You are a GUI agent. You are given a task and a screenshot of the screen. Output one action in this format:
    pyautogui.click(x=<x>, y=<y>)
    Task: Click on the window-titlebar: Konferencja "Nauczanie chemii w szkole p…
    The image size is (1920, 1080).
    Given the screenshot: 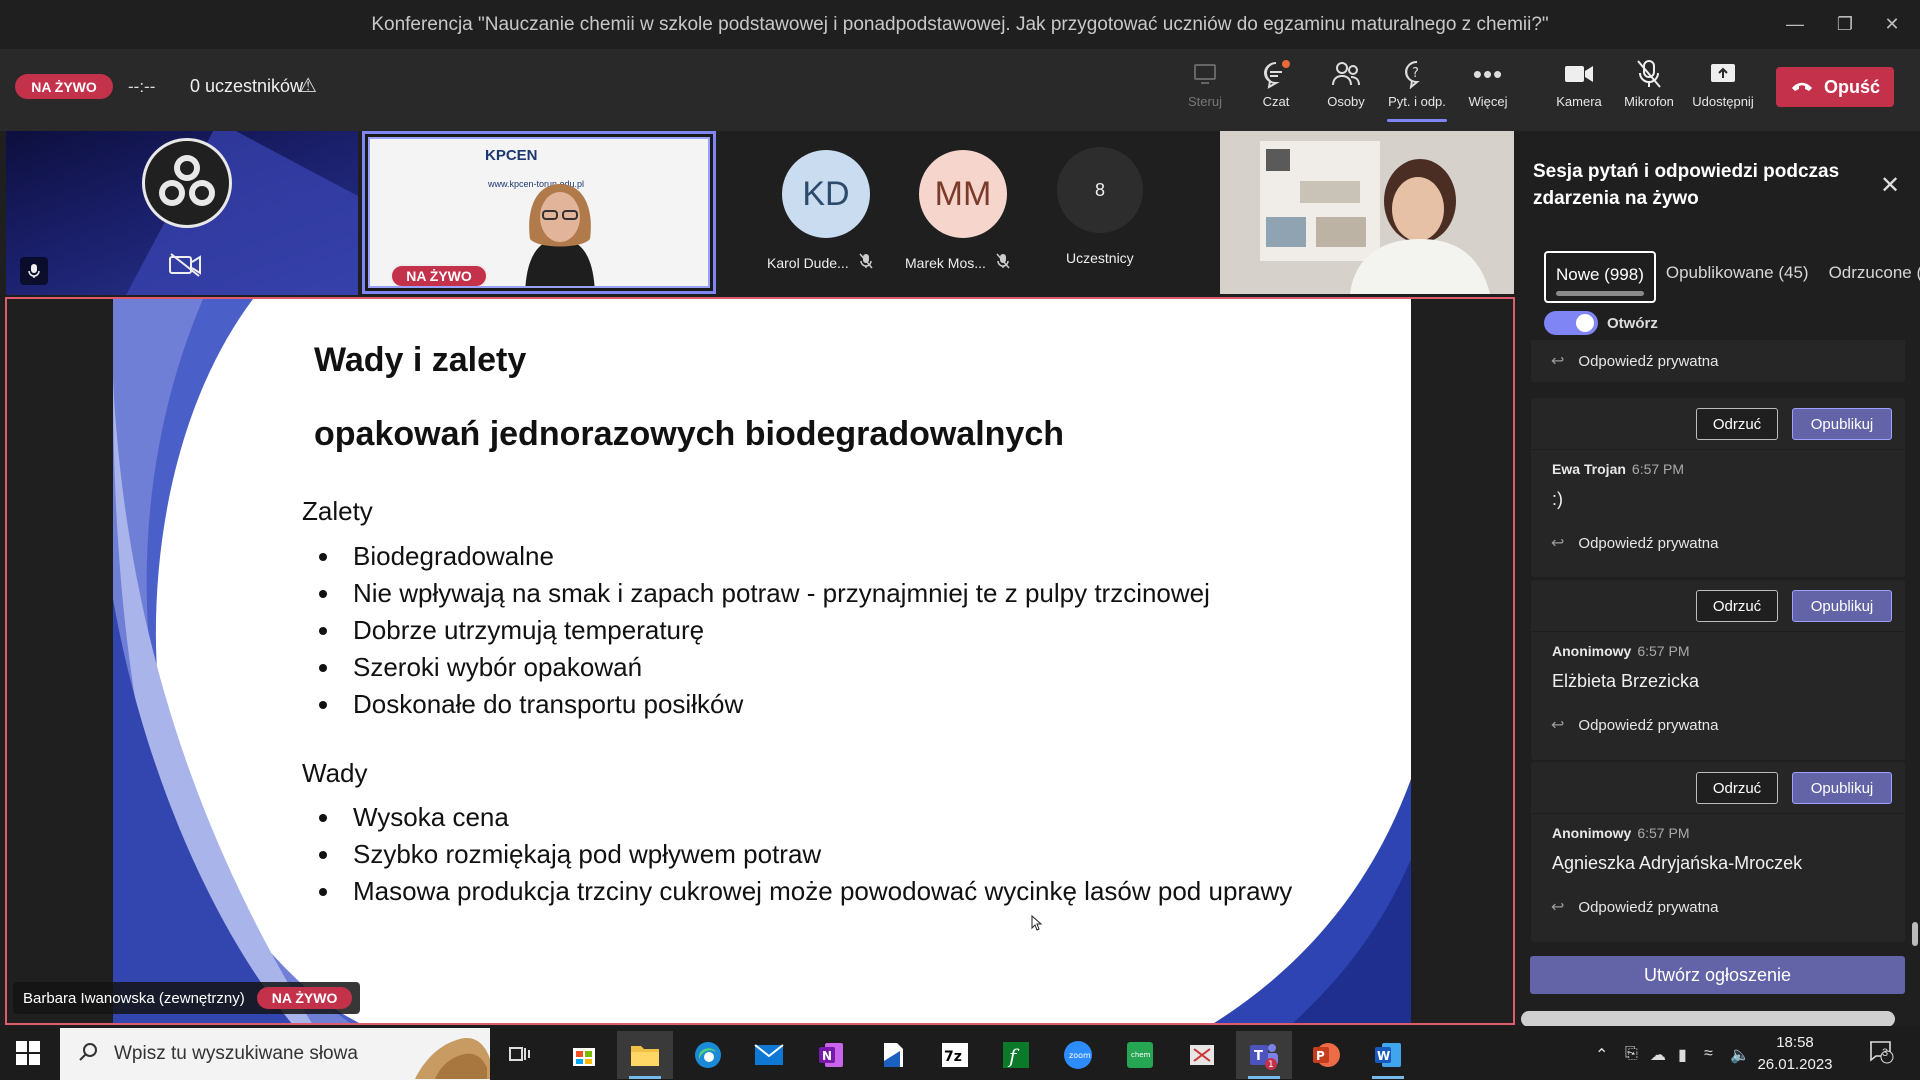 What is the action you would take?
    pyautogui.click(x=960, y=24)
    